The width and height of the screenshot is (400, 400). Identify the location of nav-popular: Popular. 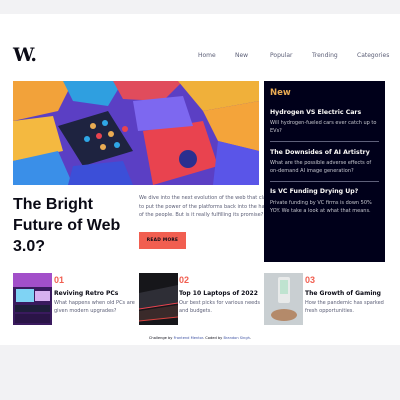
(281, 55).